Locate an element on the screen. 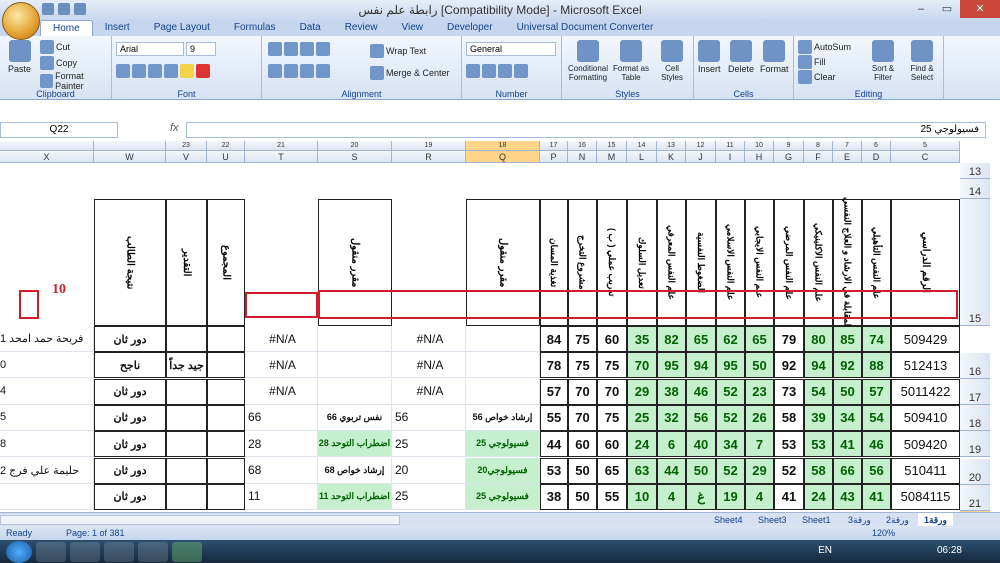  column-letter-t: T is located at coordinates (281, 157).